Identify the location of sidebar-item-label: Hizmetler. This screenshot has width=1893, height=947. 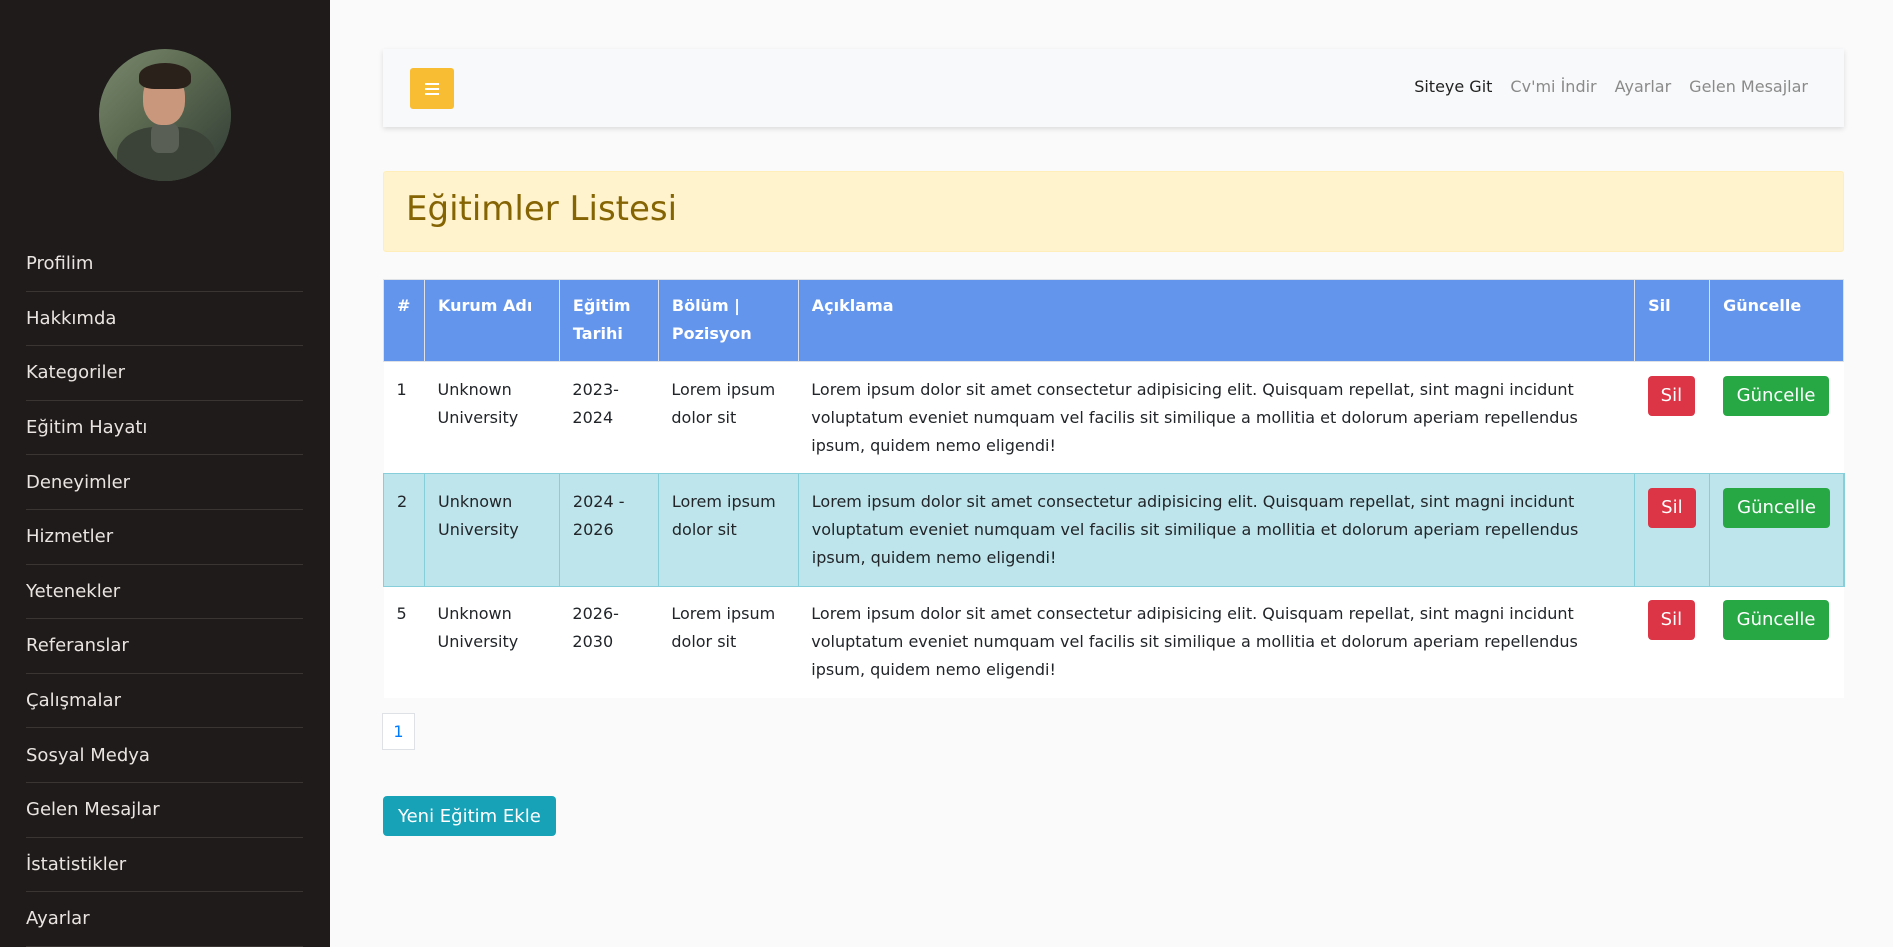
(70, 537).